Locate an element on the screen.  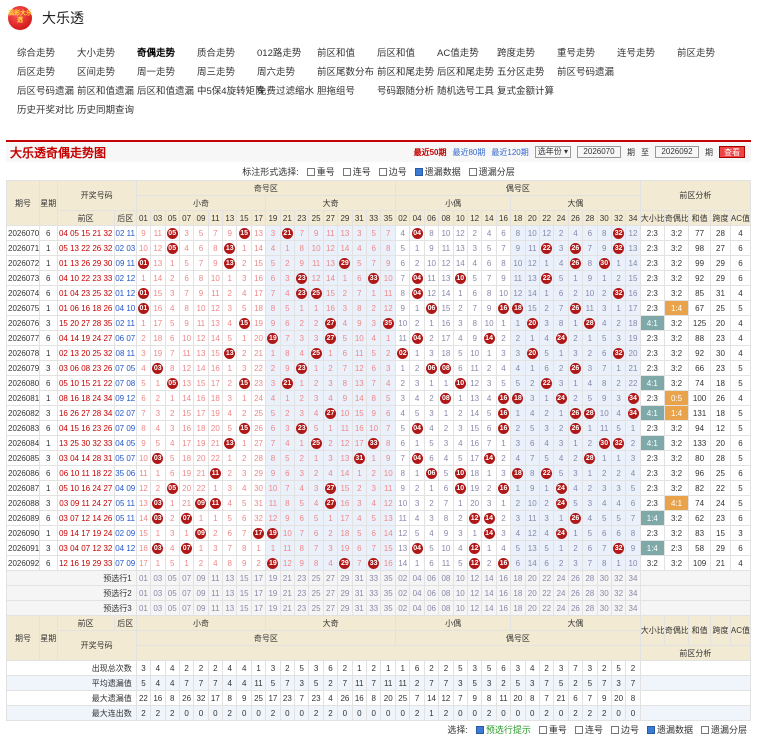
number-cell: 17 is located at coordinates (345, 518).